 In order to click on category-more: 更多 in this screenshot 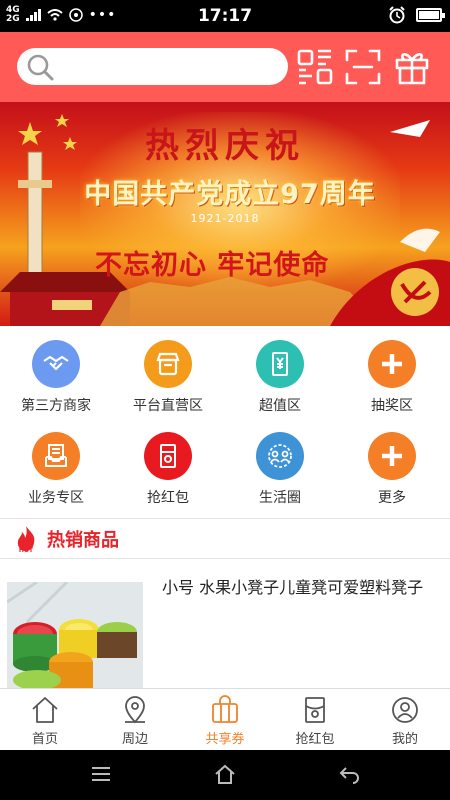, I will do `click(392, 463)`.